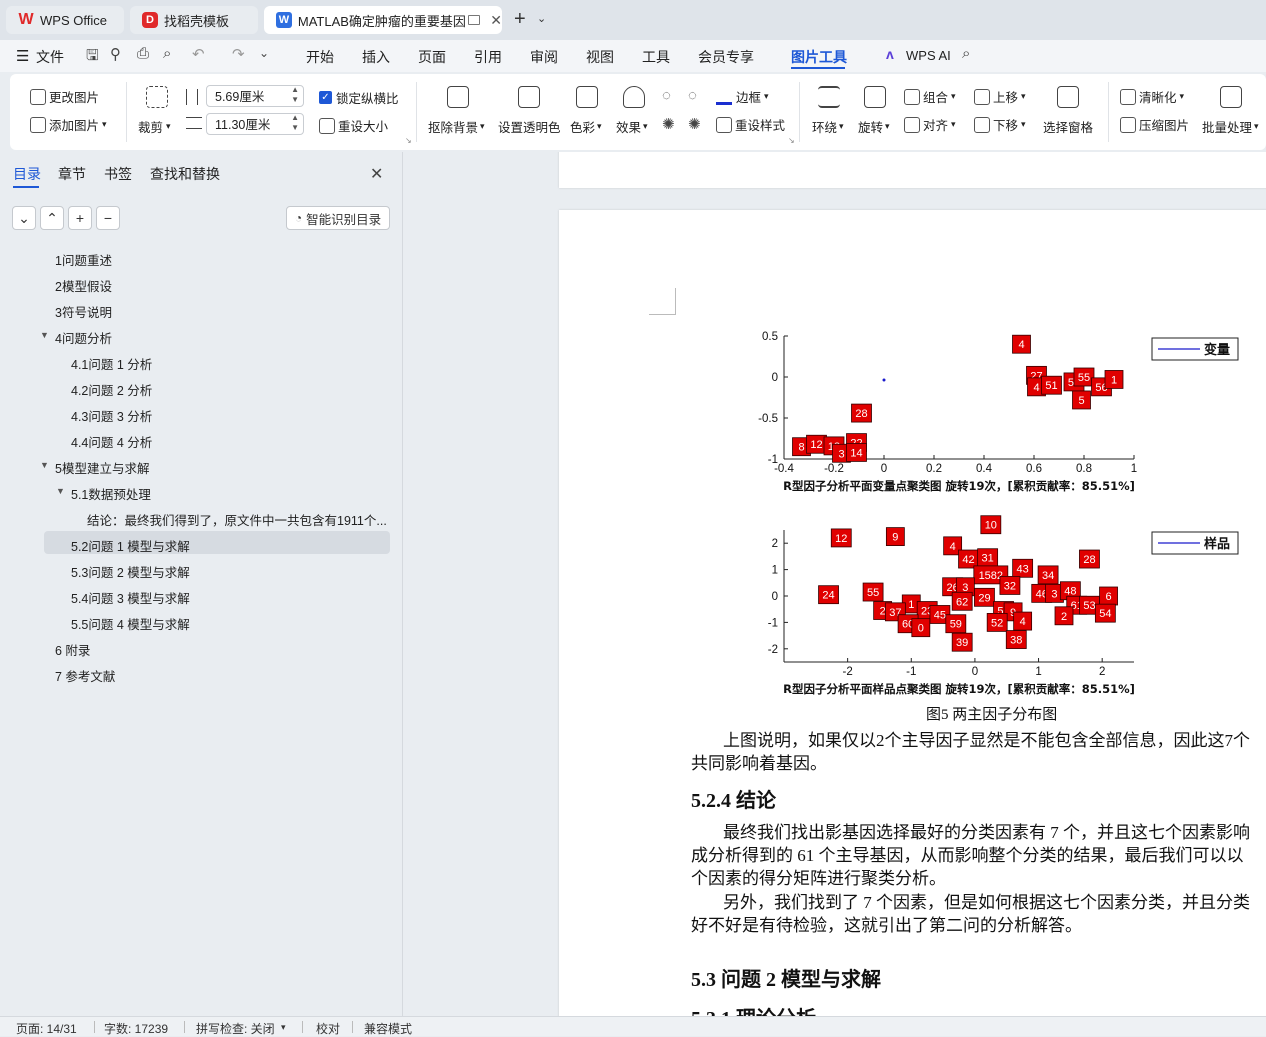 Image resolution: width=1266 pixels, height=1037 pixels. Describe the element at coordinates (819, 57) in the screenshot. I see `menu-picture-tools: 图片工具` at that location.